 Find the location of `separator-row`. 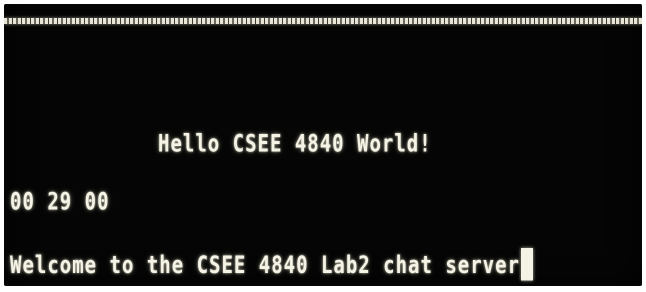

separator-row is located at coordinates (323, 21).